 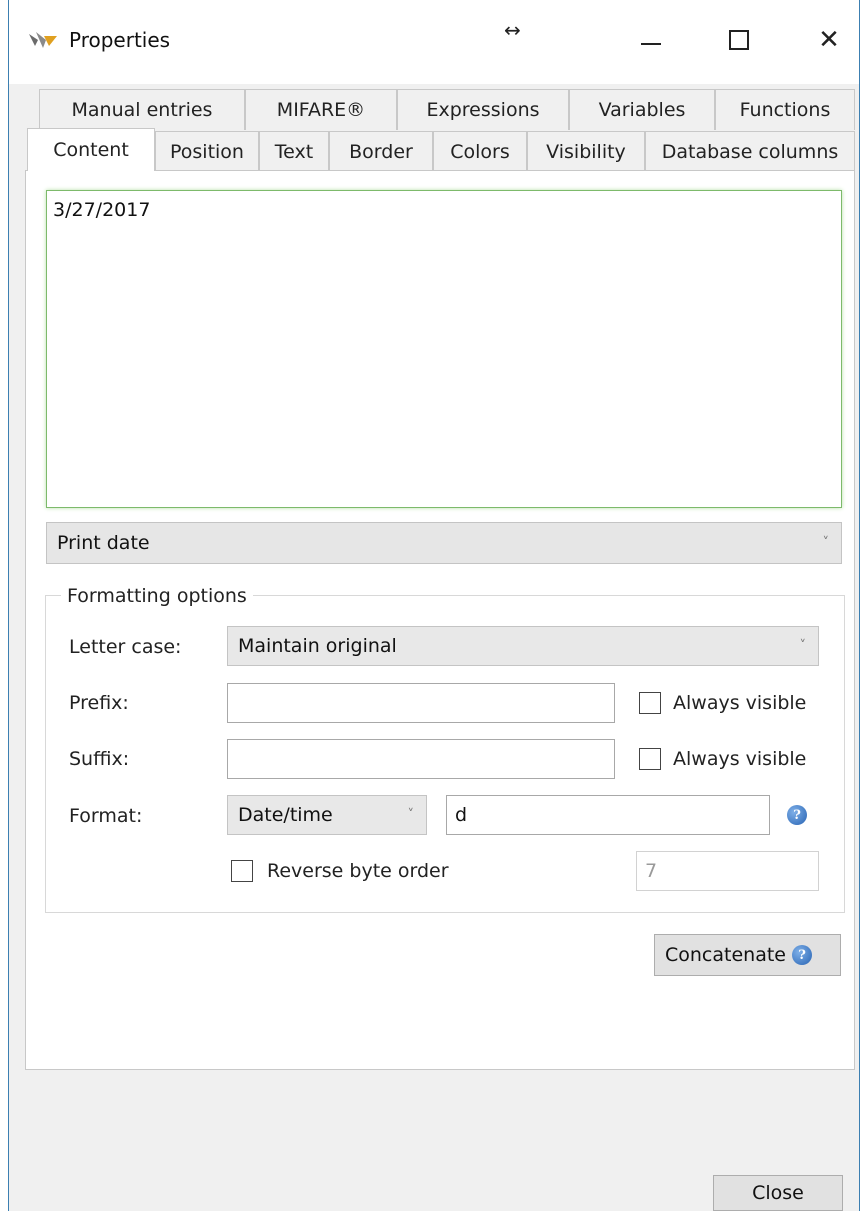 What do you see at coordinates (358, 871) in the screenshot?
I see `reverse-byte-order-label: Reverse byte order` at bounding box center [358, 871].